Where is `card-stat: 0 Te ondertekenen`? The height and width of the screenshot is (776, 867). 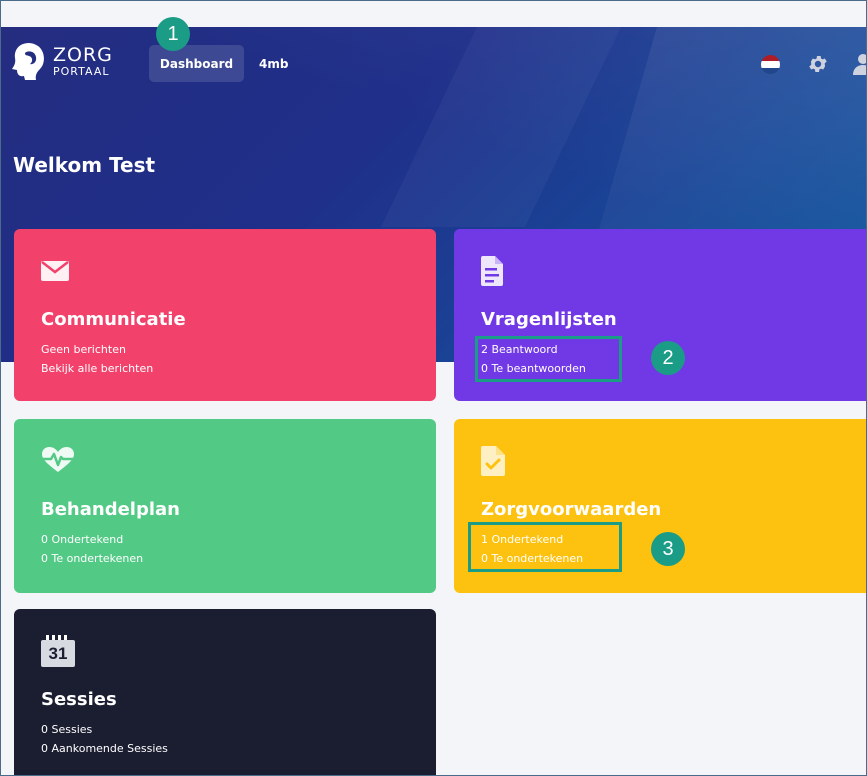
card-stat: 0 Te ondertekenen is located at coordinates (92, 558).